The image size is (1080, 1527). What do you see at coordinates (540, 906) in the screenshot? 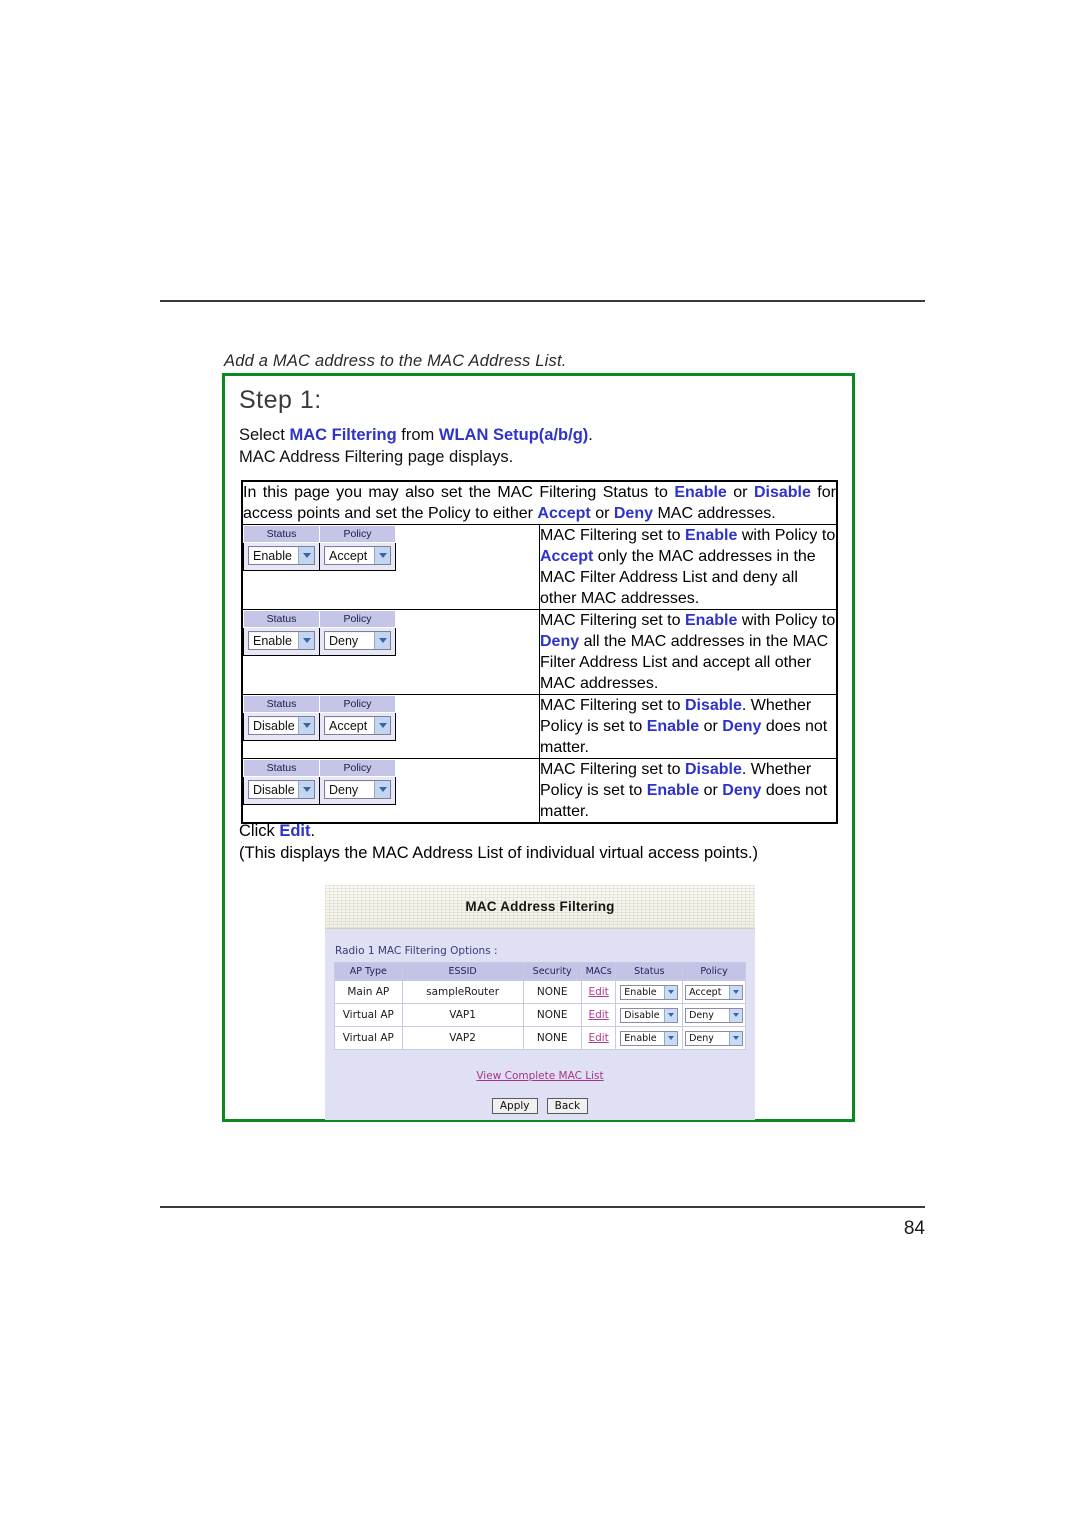
I see `screenshot-title: MAC Address Filtering` at bounding box center [540, 906].